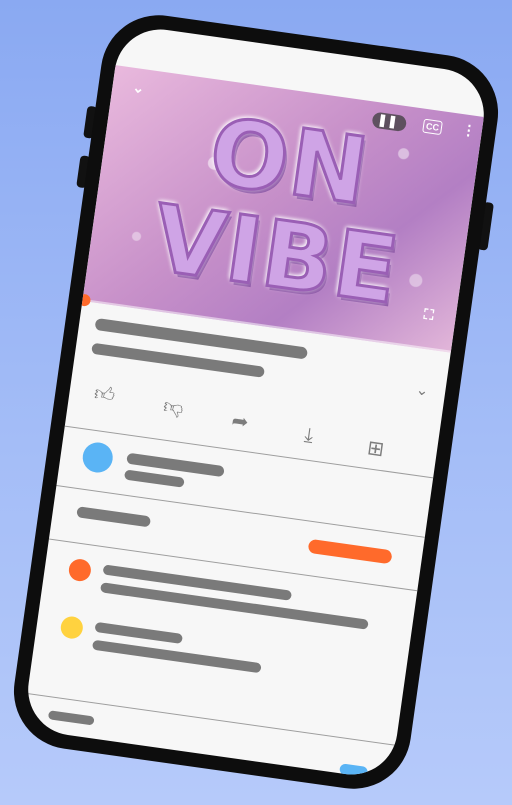 The width and height of the screenshot is (512, 805). I want to click on channel-avatar, so click(97, 457).